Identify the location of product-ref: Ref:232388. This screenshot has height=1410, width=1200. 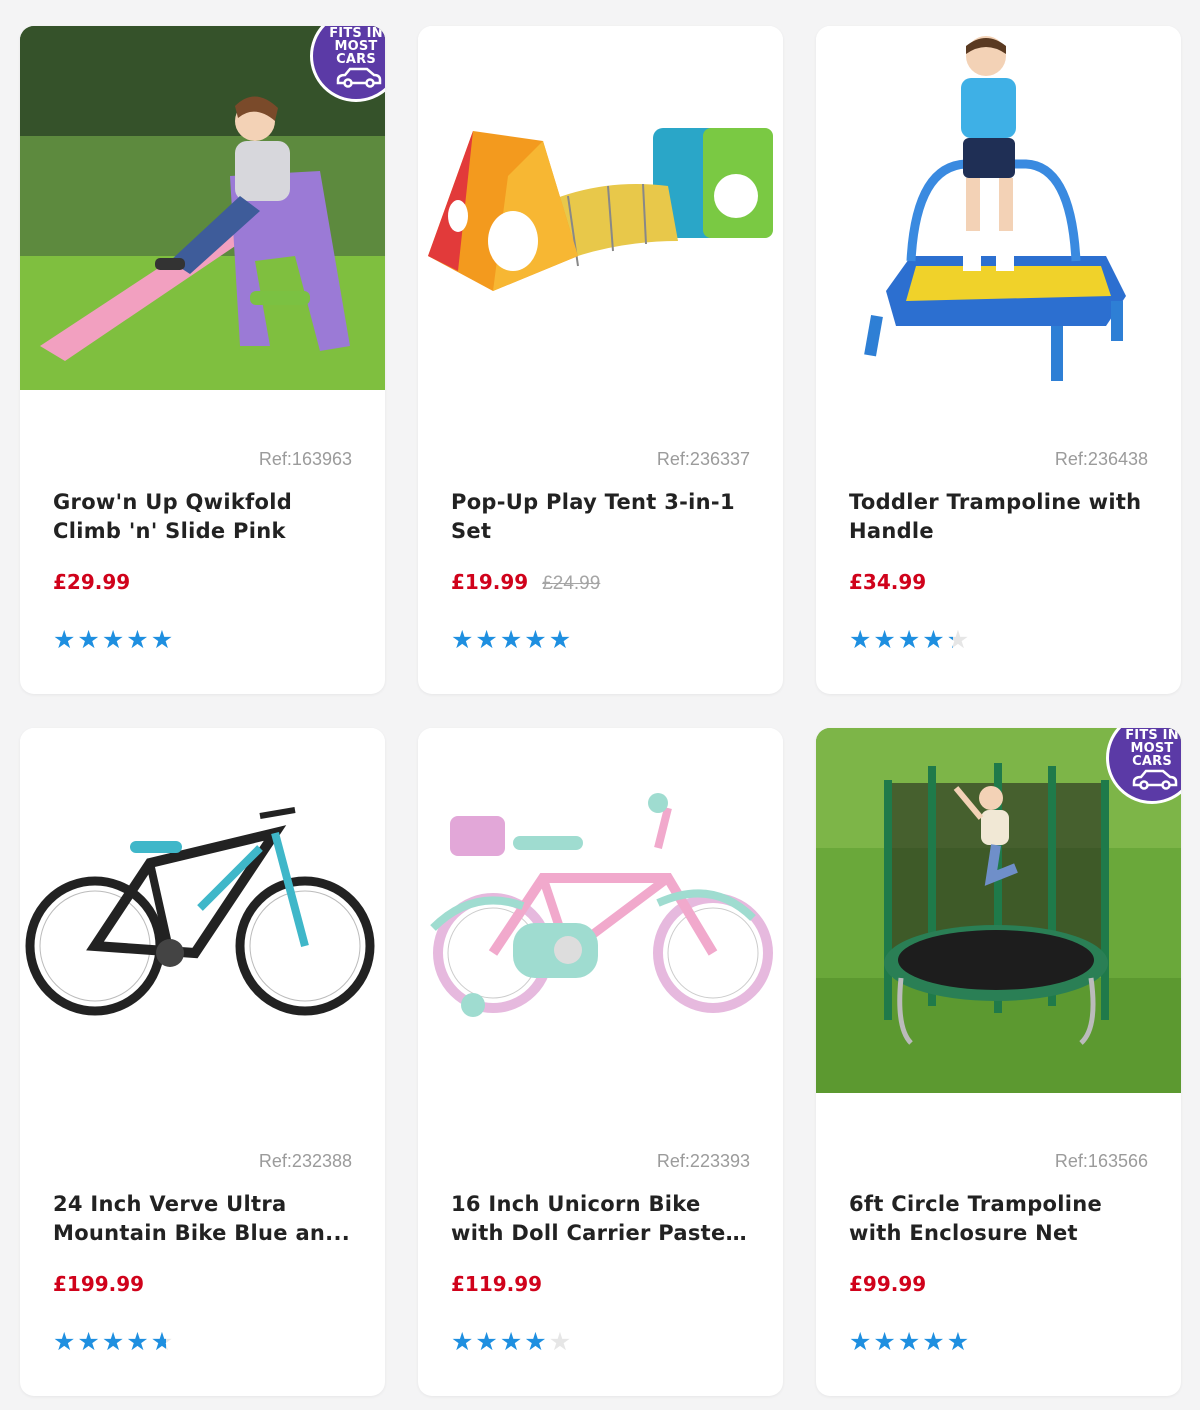
(305, 1161).